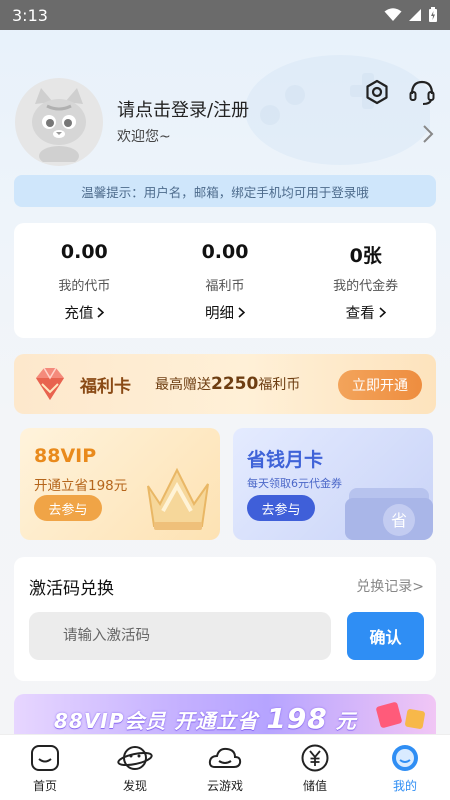 The height and width of the screenshot is (800, 450). What do you see at coordinates (65, 456) in the screenshot?
I see `vip-card-title: 88VIP` at bounding box center [65, 456].